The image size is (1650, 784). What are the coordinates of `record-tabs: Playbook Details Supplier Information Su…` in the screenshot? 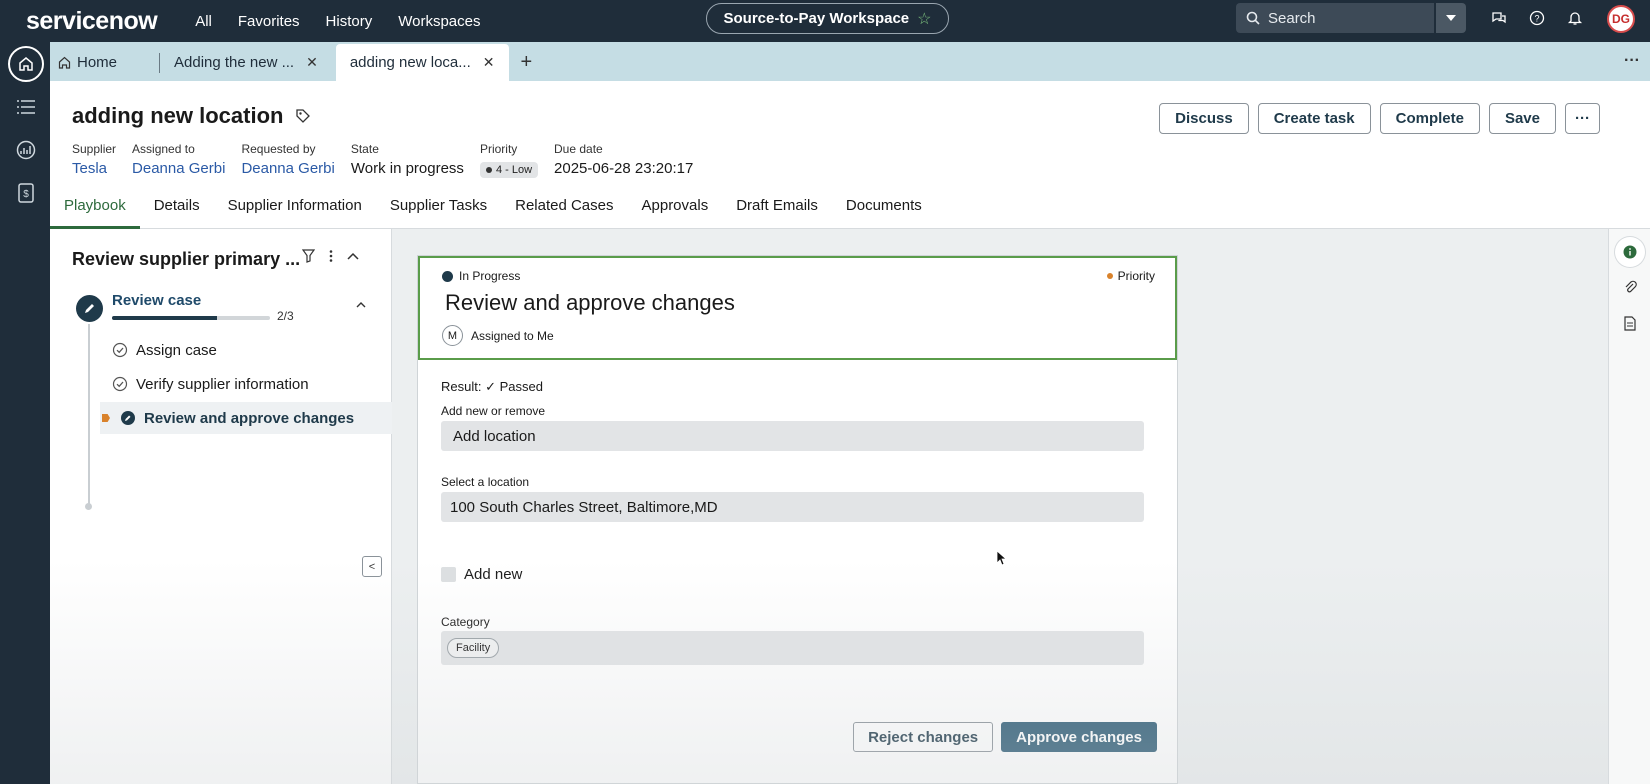 It's located at (850, 213).